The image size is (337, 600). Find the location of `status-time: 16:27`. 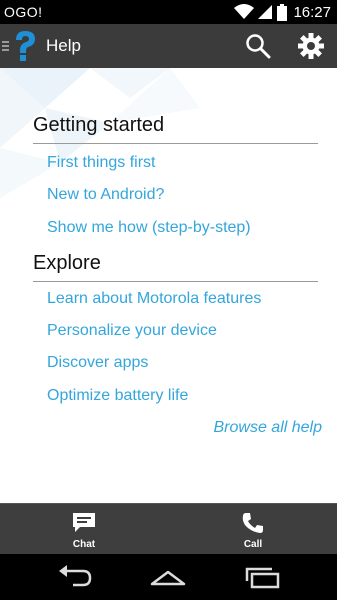

status-time: 16:27 is located at coordinates (312, 12).